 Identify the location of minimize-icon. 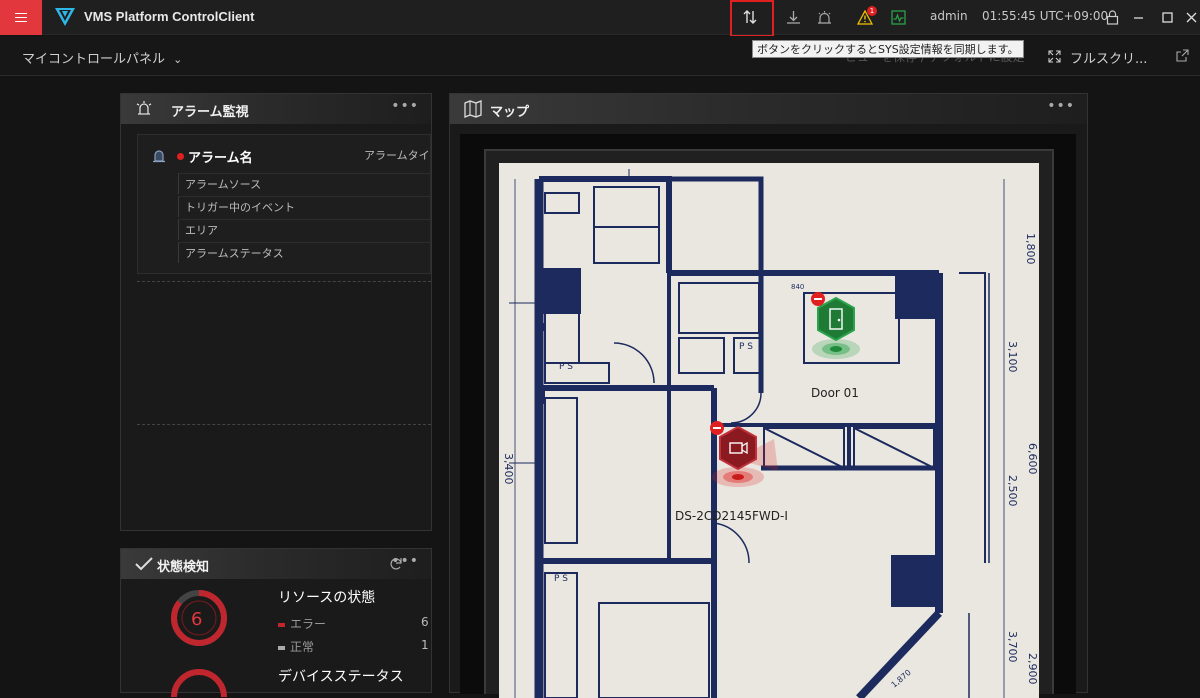
(1138, 17).